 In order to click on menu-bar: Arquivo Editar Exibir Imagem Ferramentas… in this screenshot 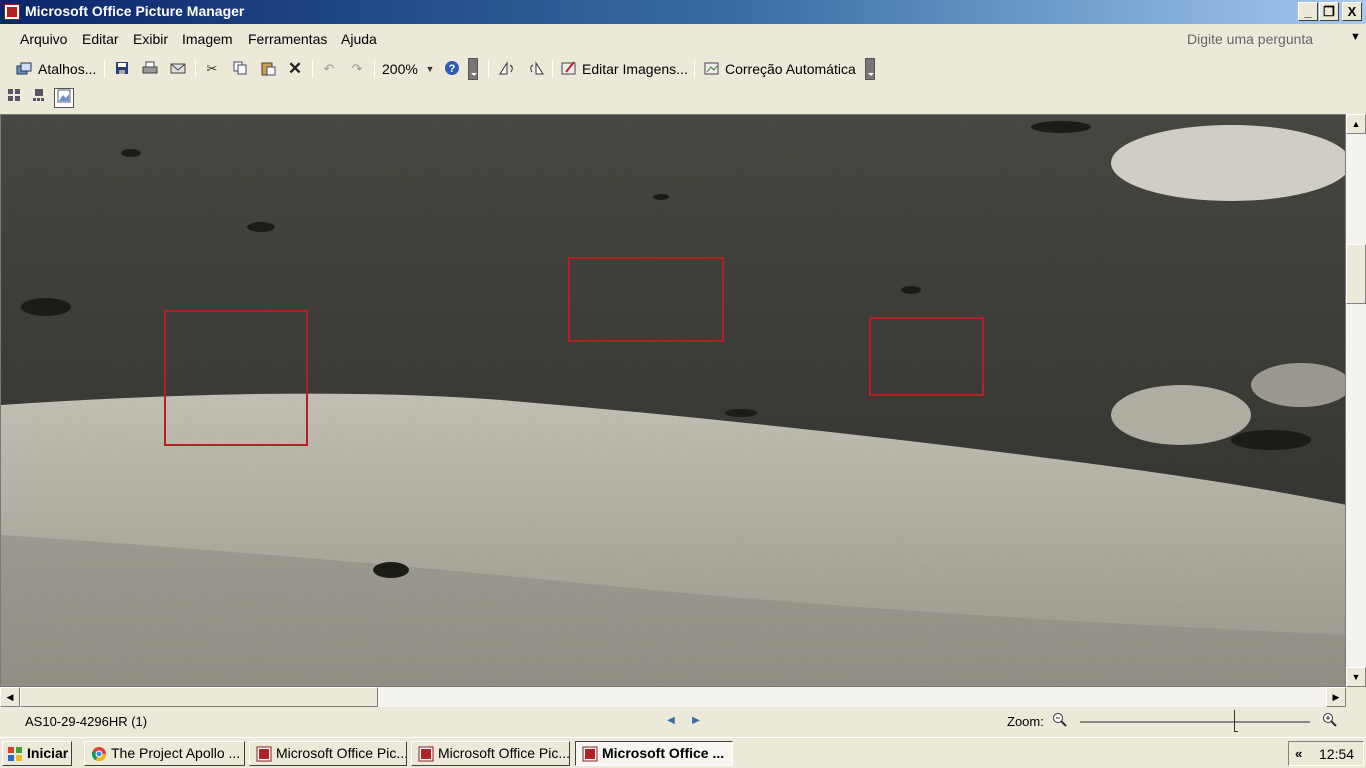, I will do `click(683, 39)`.